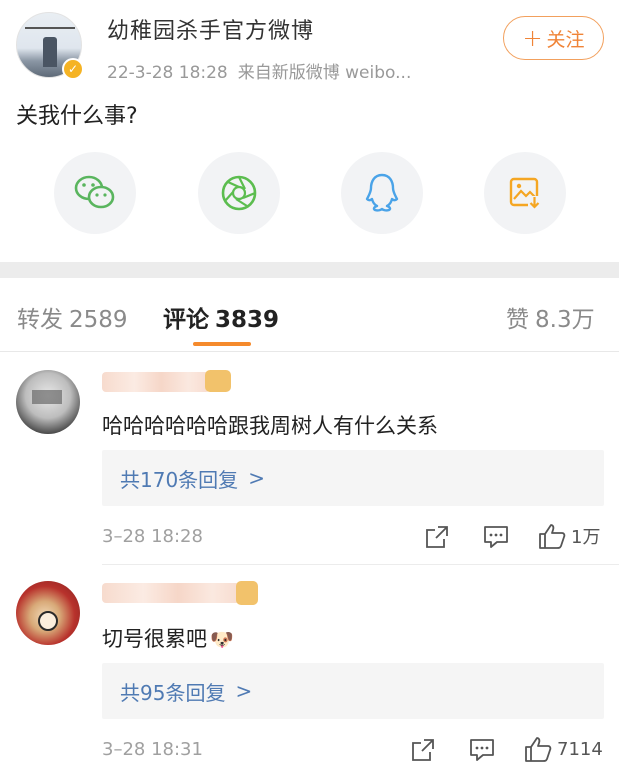  Describe the element at coordinates (532, 38) in the screenshot. I see `plus-icon: +` at that location.